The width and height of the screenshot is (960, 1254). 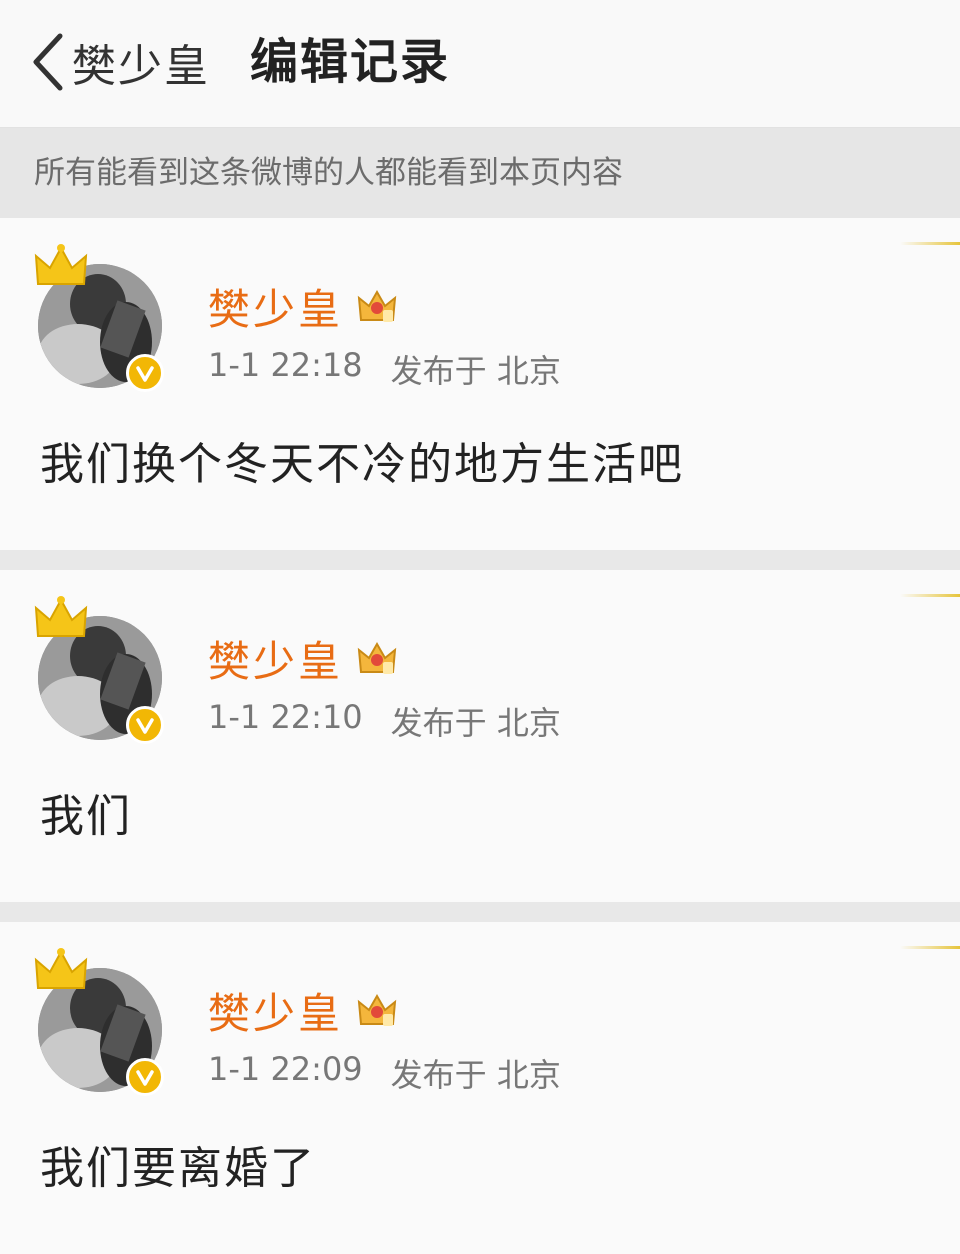 What do you see at coordinates (480, 173) in the screenshot?
I see `visibility-notice: 所有能看到这条微博的人都能看到本页内容` at bounding box center [480, 173].